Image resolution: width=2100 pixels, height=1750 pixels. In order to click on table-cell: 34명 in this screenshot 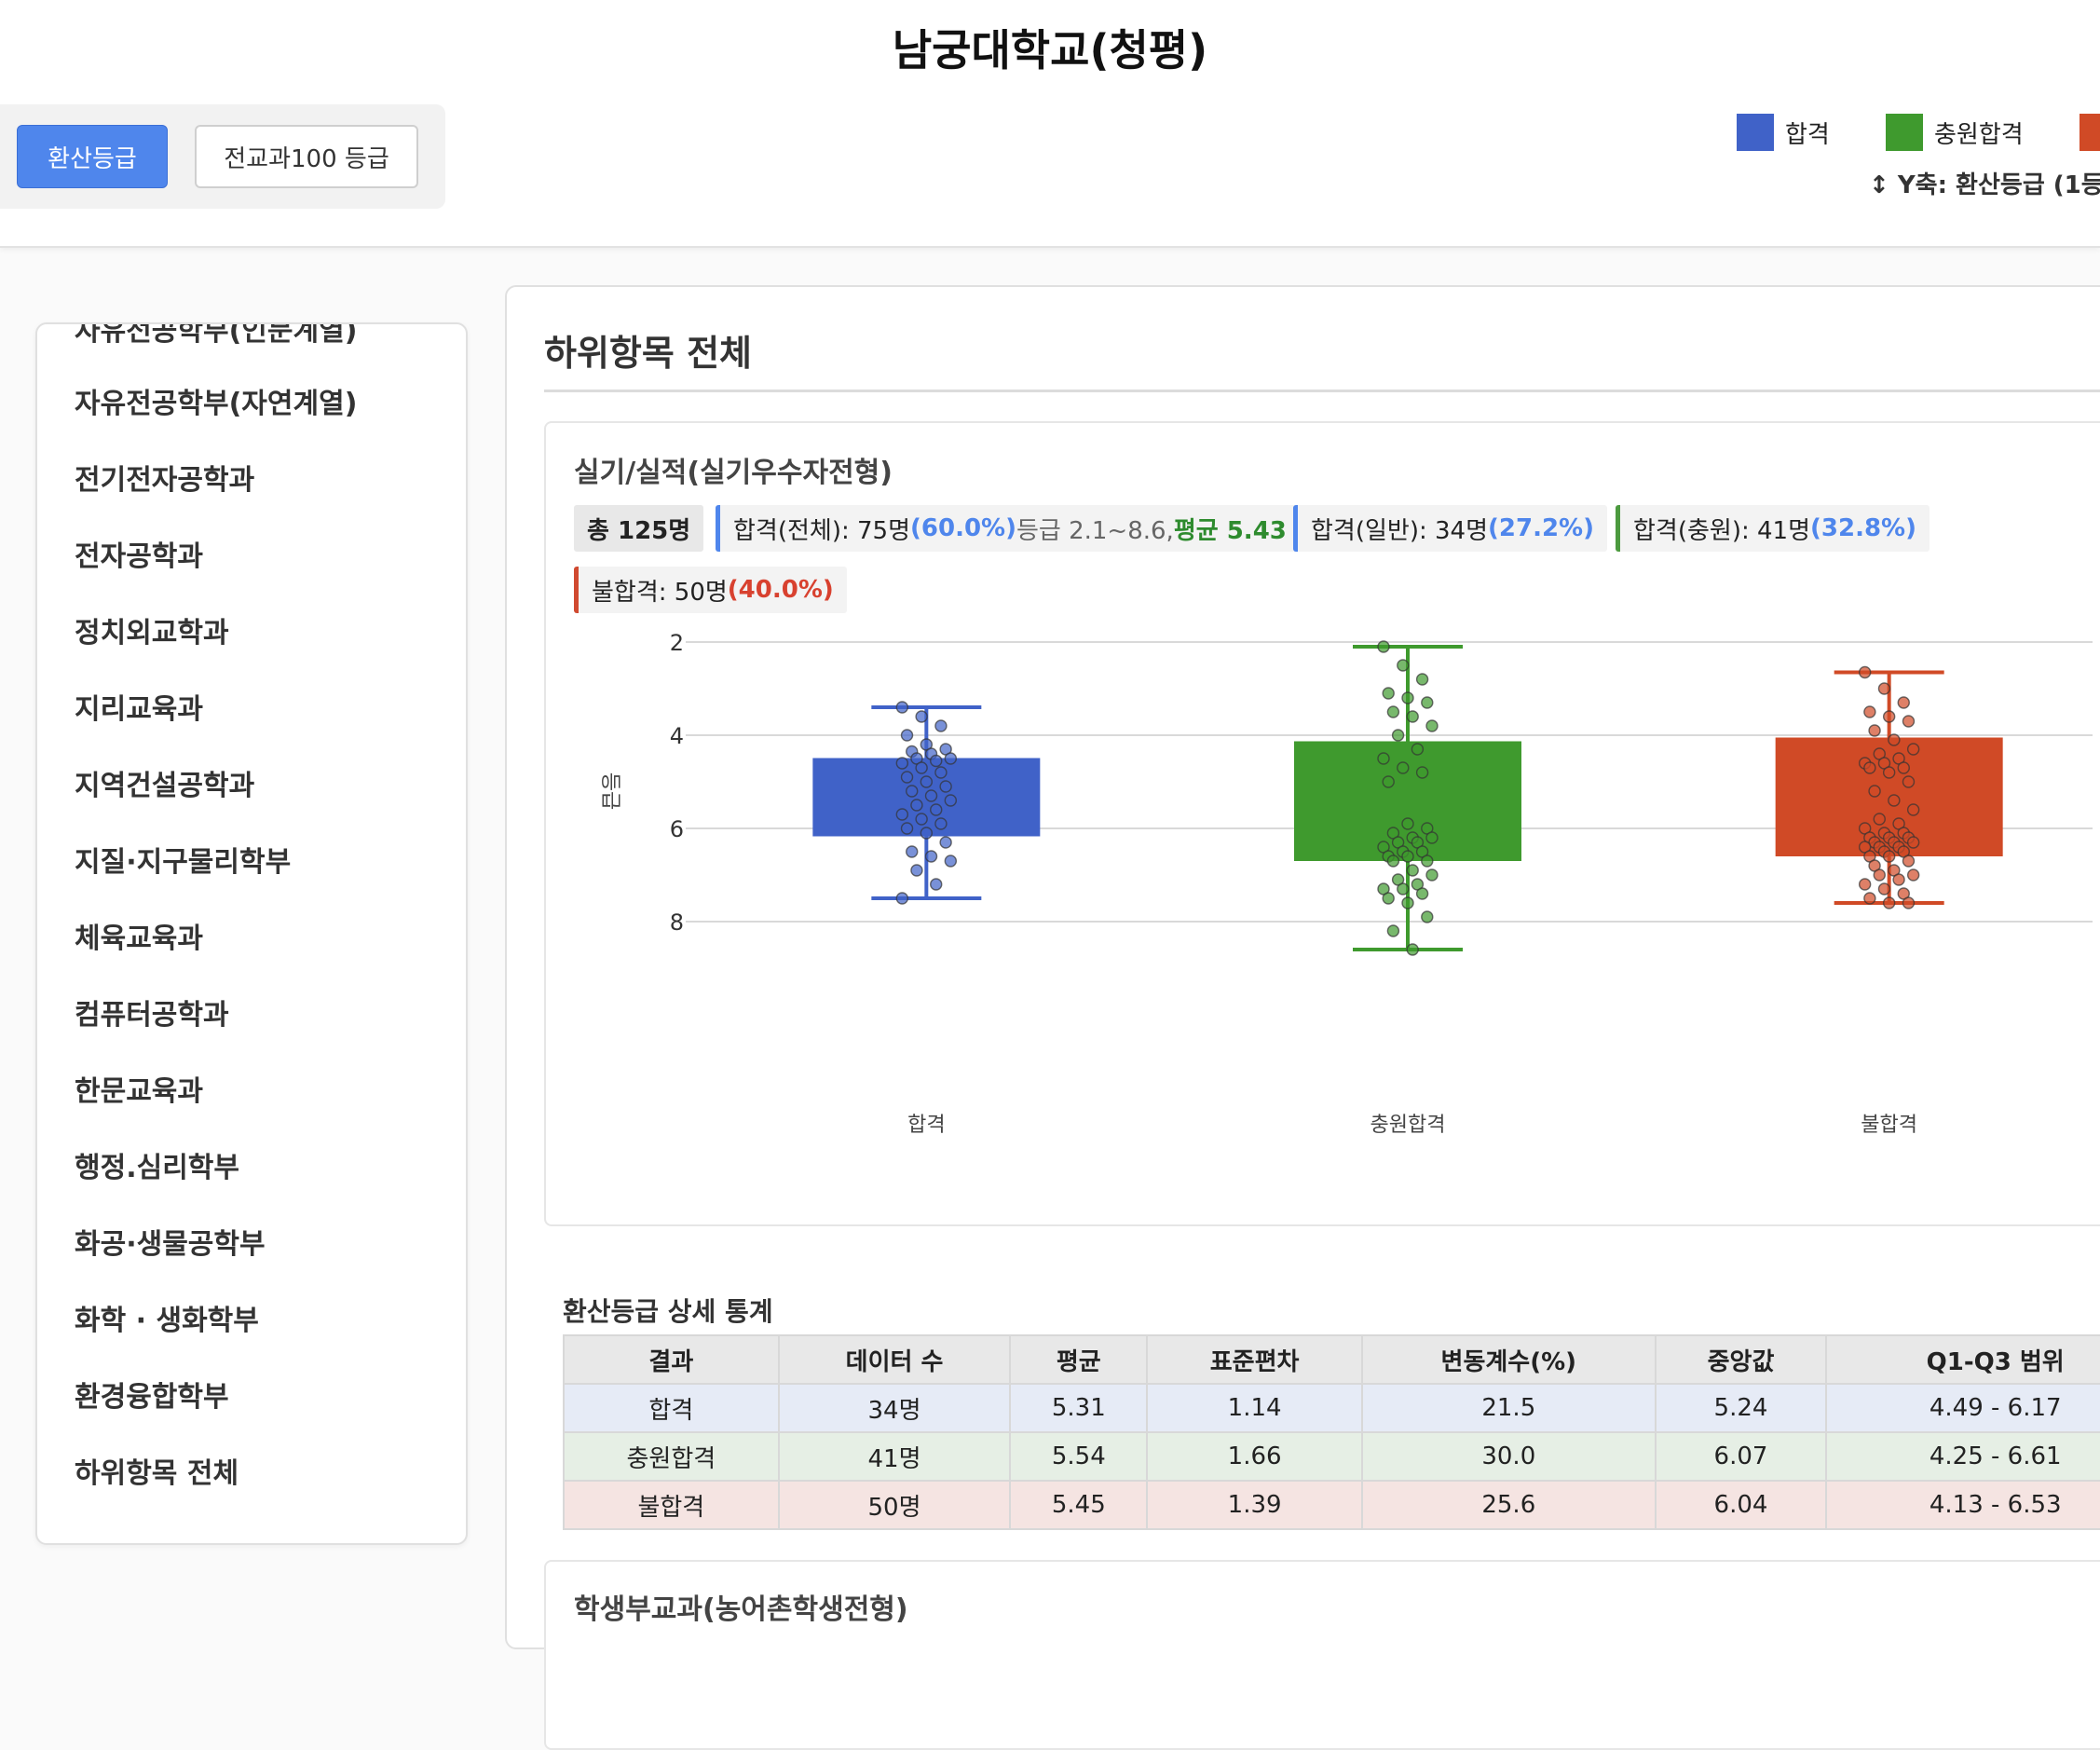, I will do `click(894, 1408)`.